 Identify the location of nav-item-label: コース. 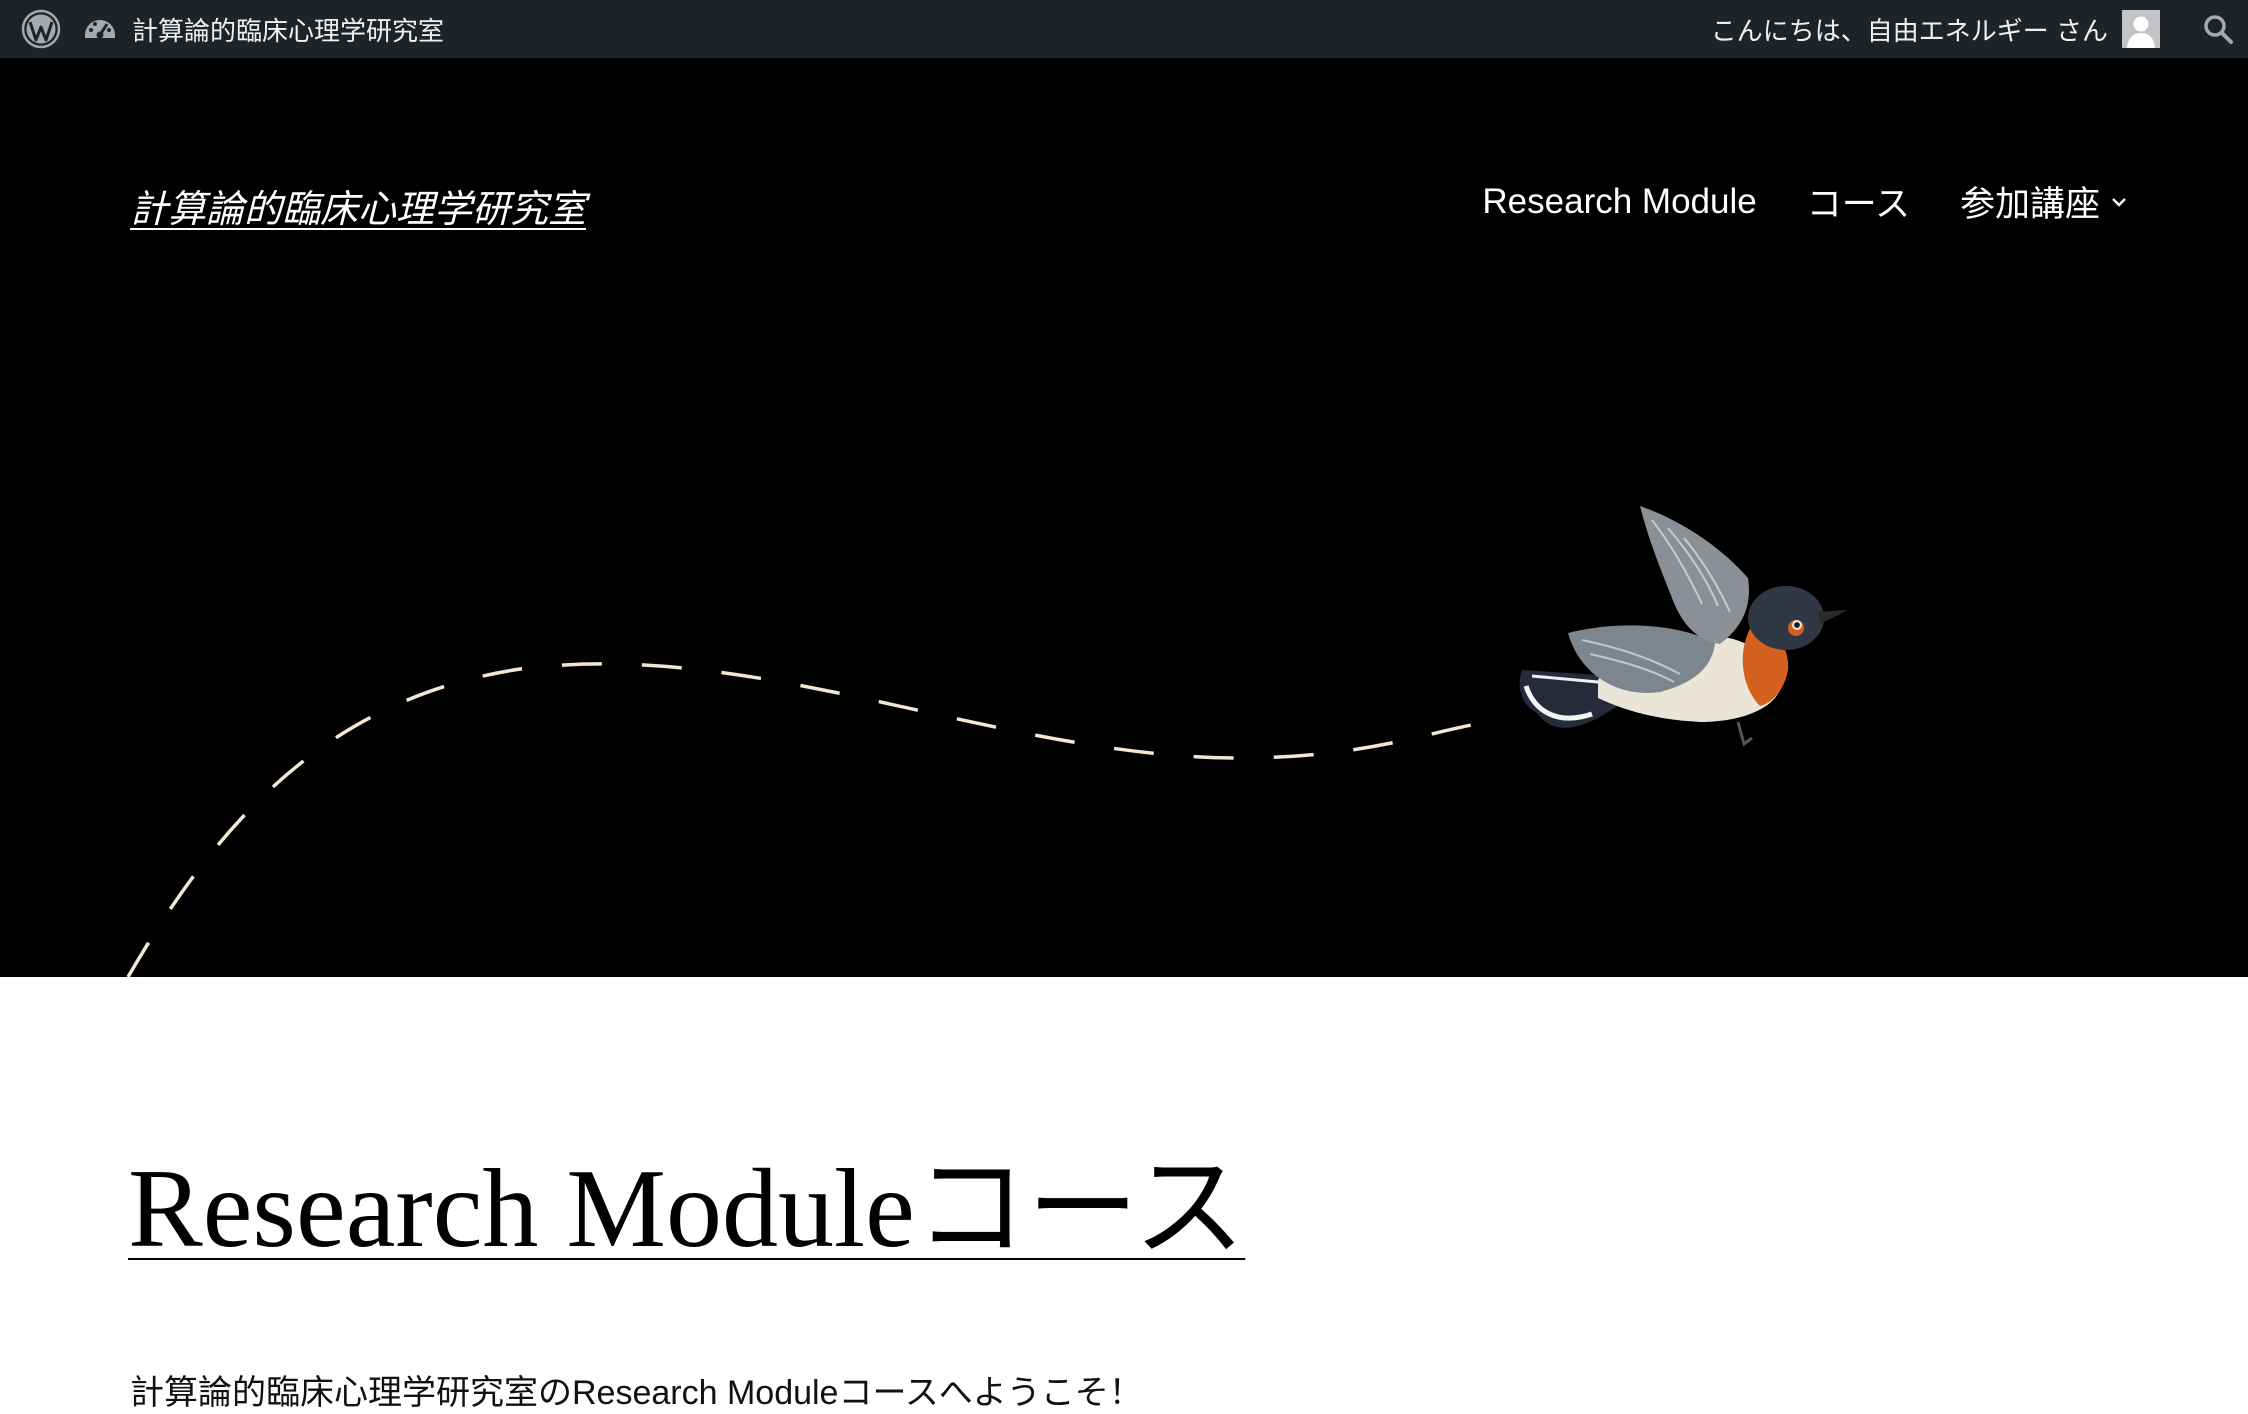
(1858, 204).